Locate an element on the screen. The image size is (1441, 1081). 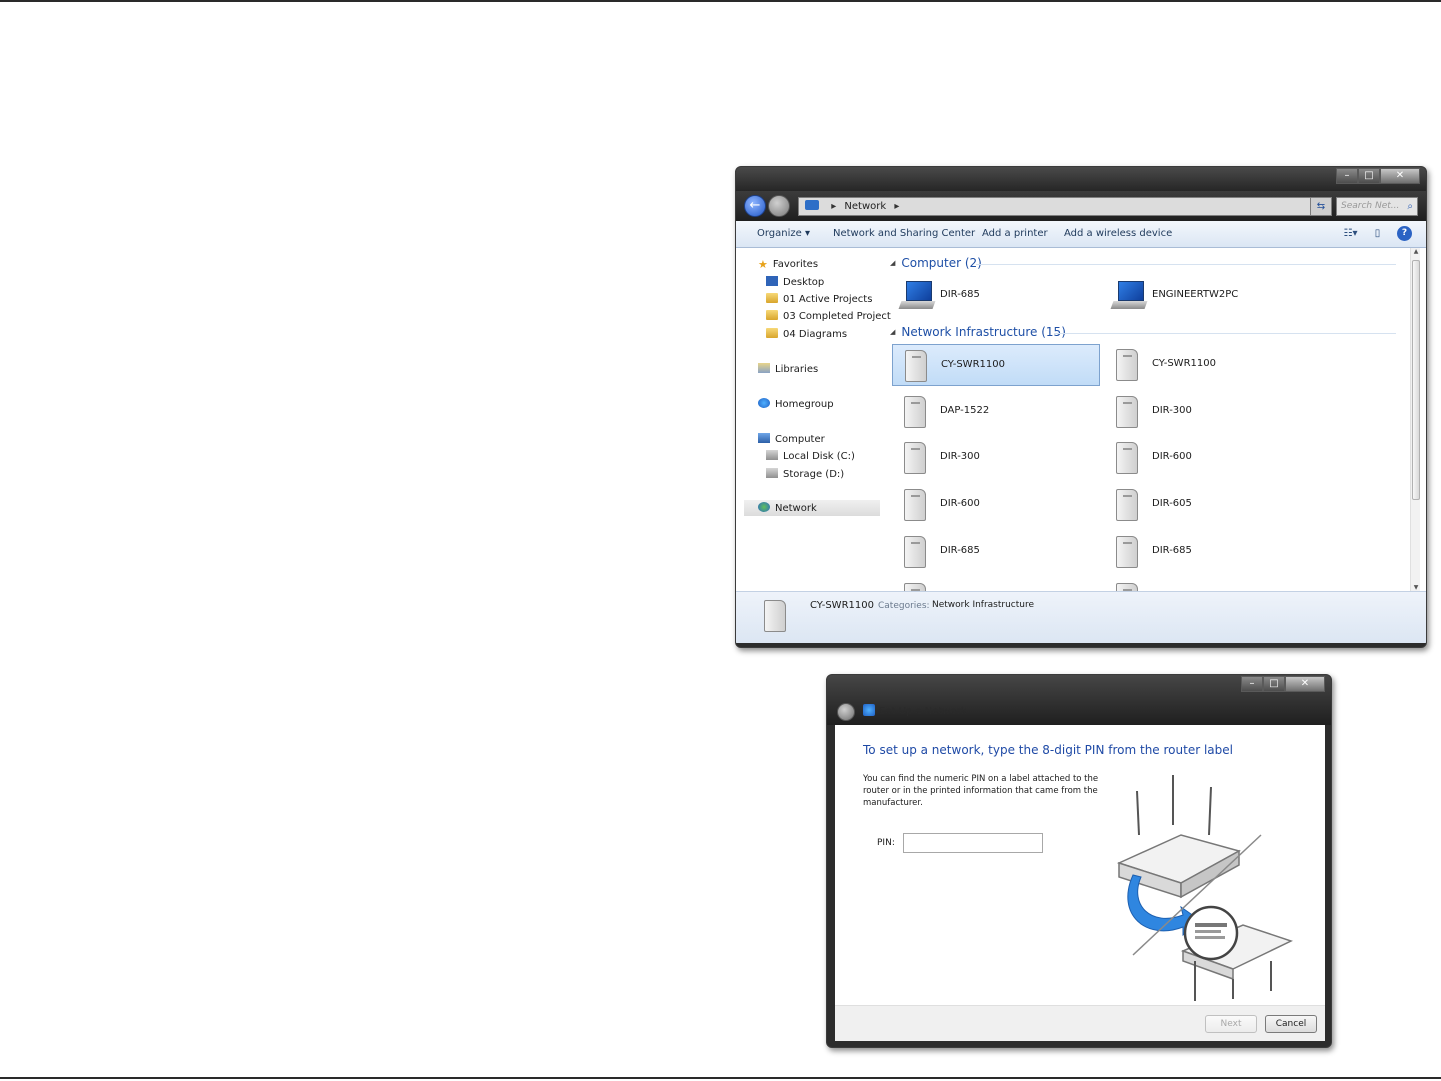
star-icon: ★ is located at coordinates (763, 264).